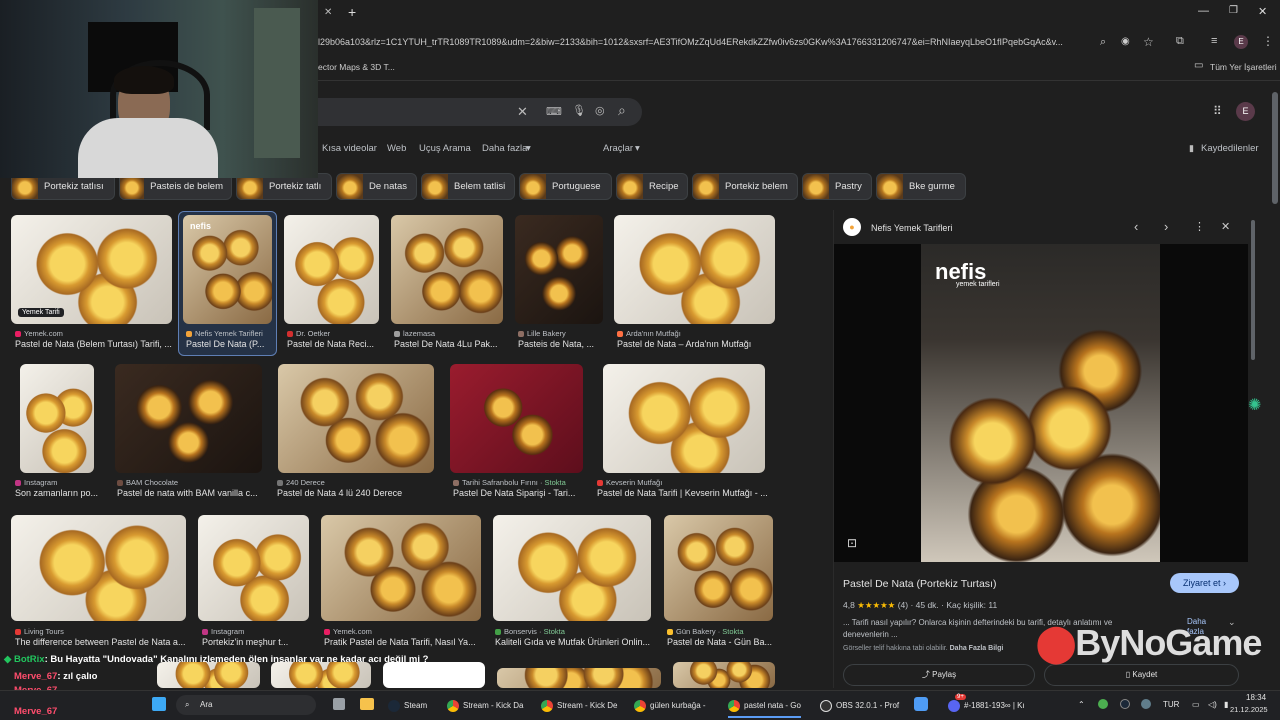 Image resolution: width=1280 pixels, height=720 pixels. What do you see at coordinates (1275, 148) in the screenshot?
I see `scrollbar-thumb` at bounding box center [1275, 148].